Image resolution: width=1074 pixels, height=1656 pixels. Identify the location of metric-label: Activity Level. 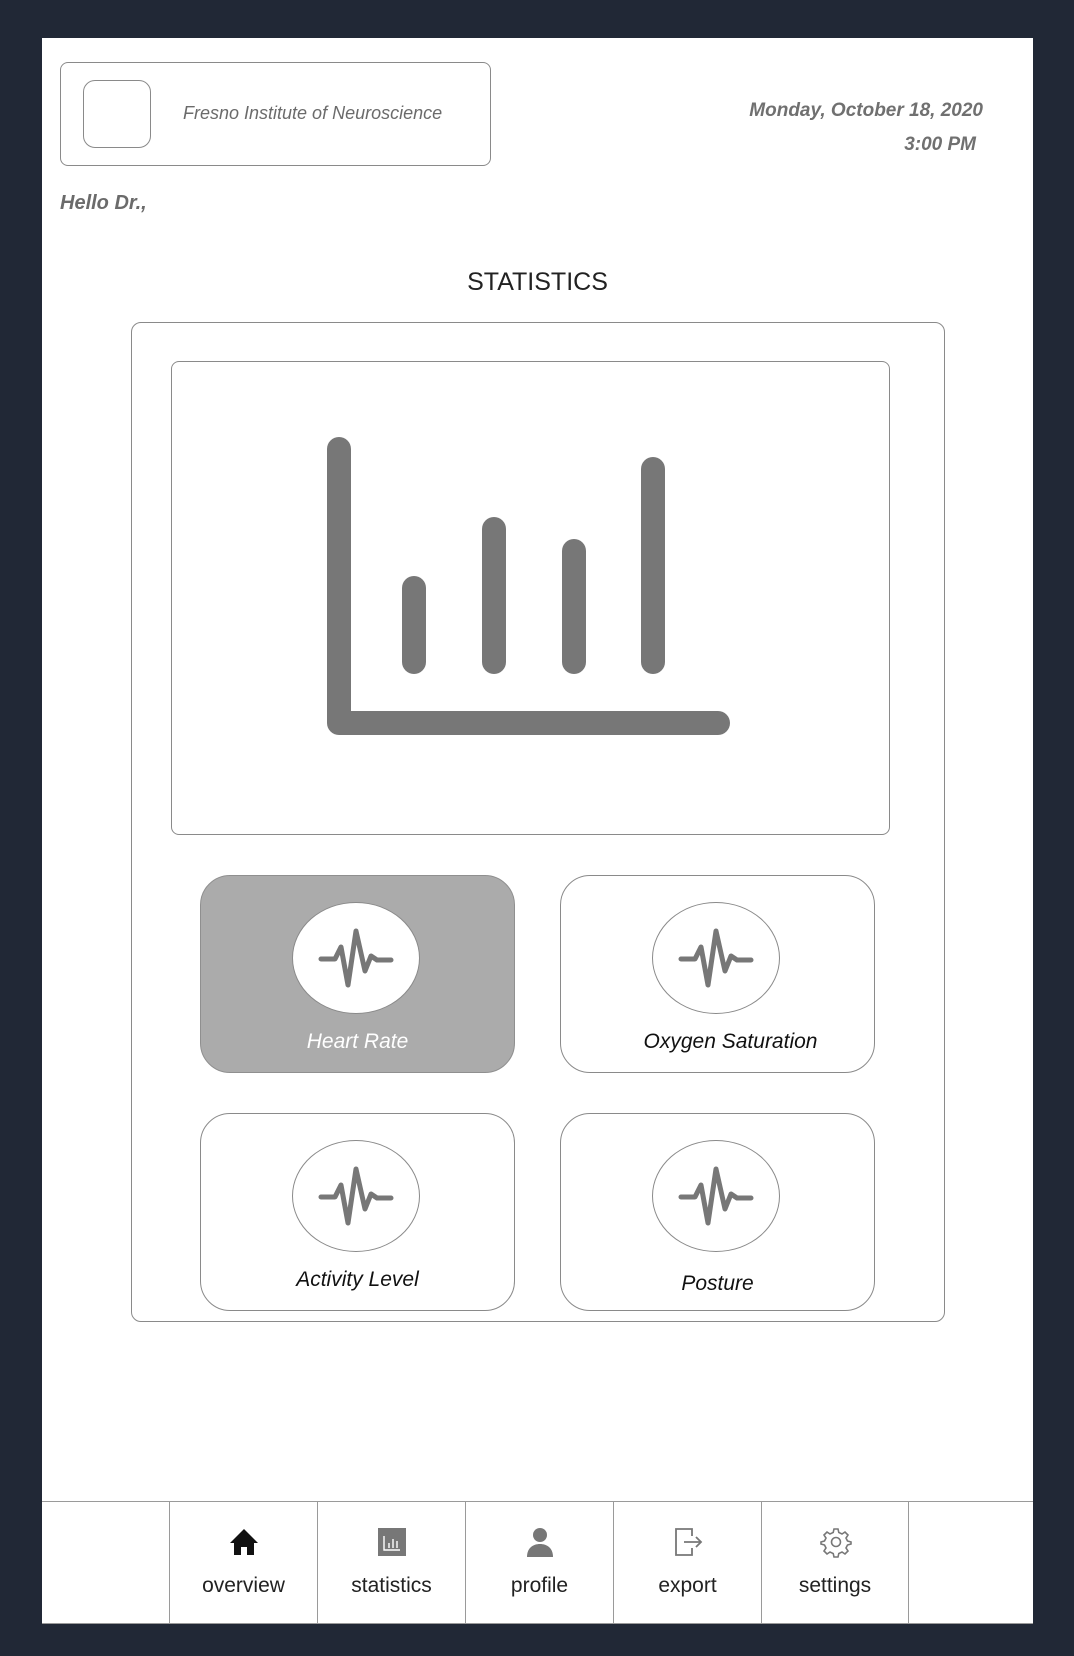
(357, 1279).